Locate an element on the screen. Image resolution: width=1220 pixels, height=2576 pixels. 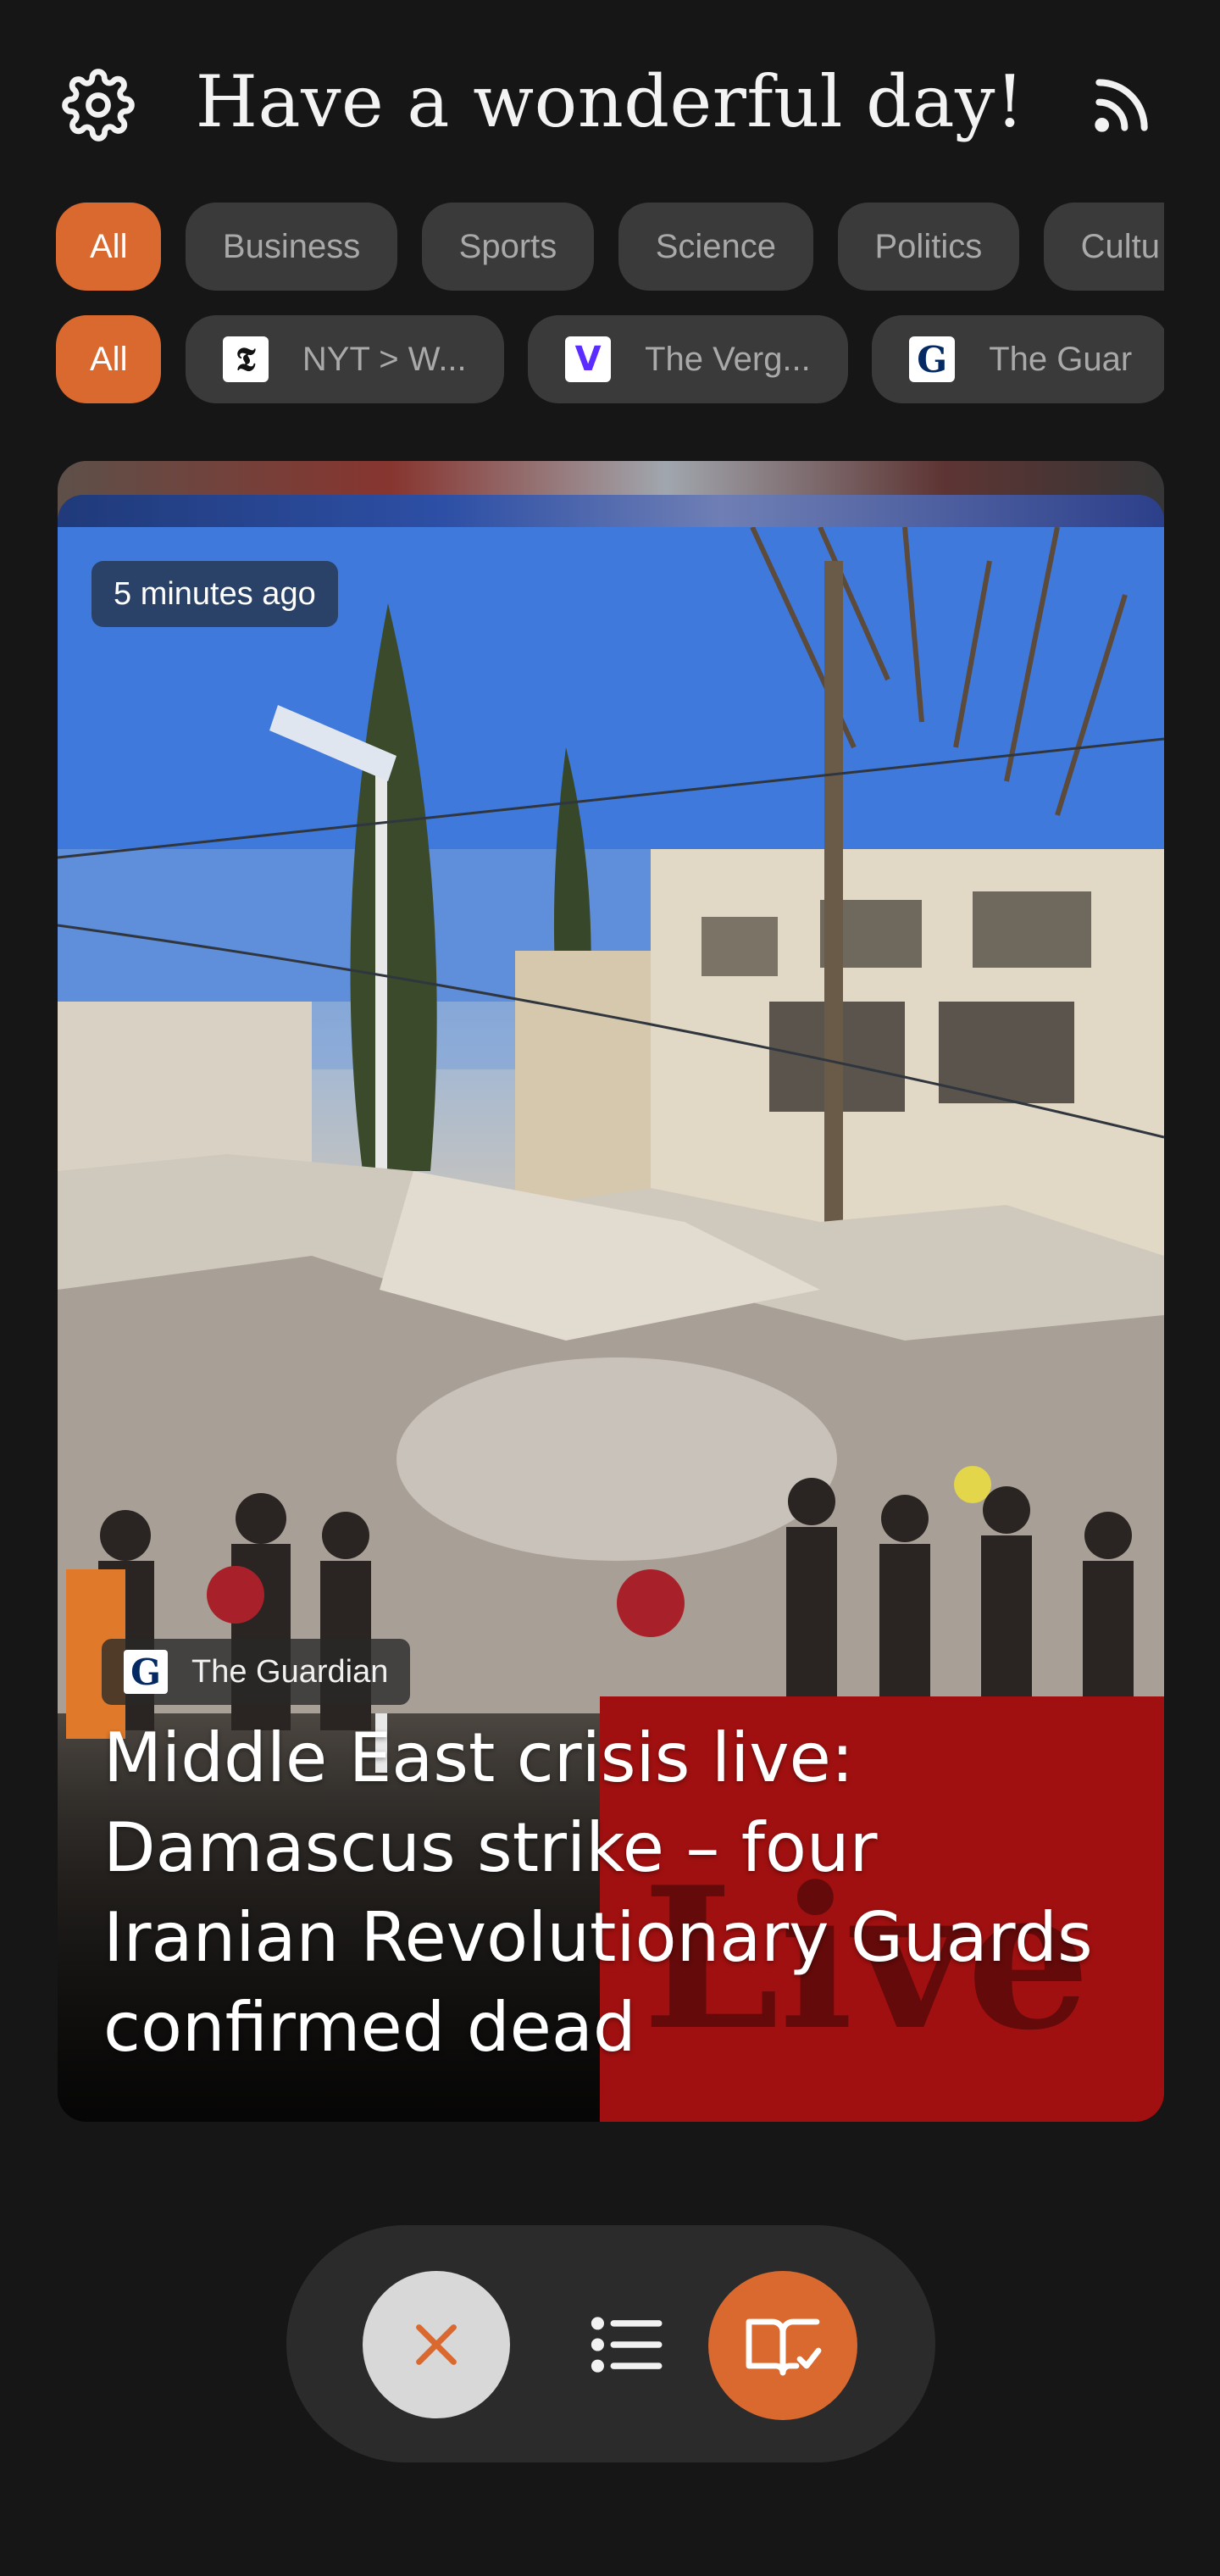
category-chip-culture: Cultu is located at coordinates (1103, 247).